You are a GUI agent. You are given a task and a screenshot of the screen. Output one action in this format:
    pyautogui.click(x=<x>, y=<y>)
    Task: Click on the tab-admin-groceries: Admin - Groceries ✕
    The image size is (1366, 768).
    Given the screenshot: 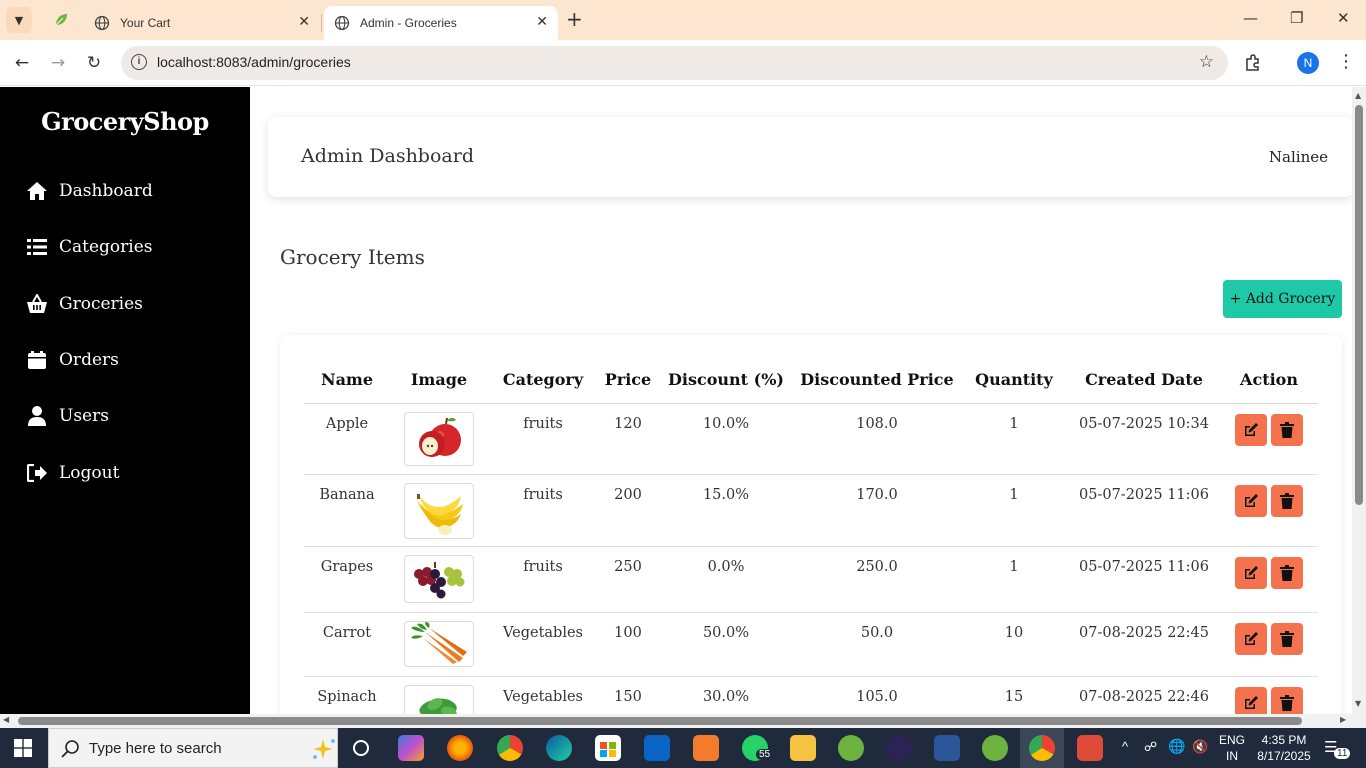 What is the action you would take?
    pyautogui.click(x=441, y=23)
    